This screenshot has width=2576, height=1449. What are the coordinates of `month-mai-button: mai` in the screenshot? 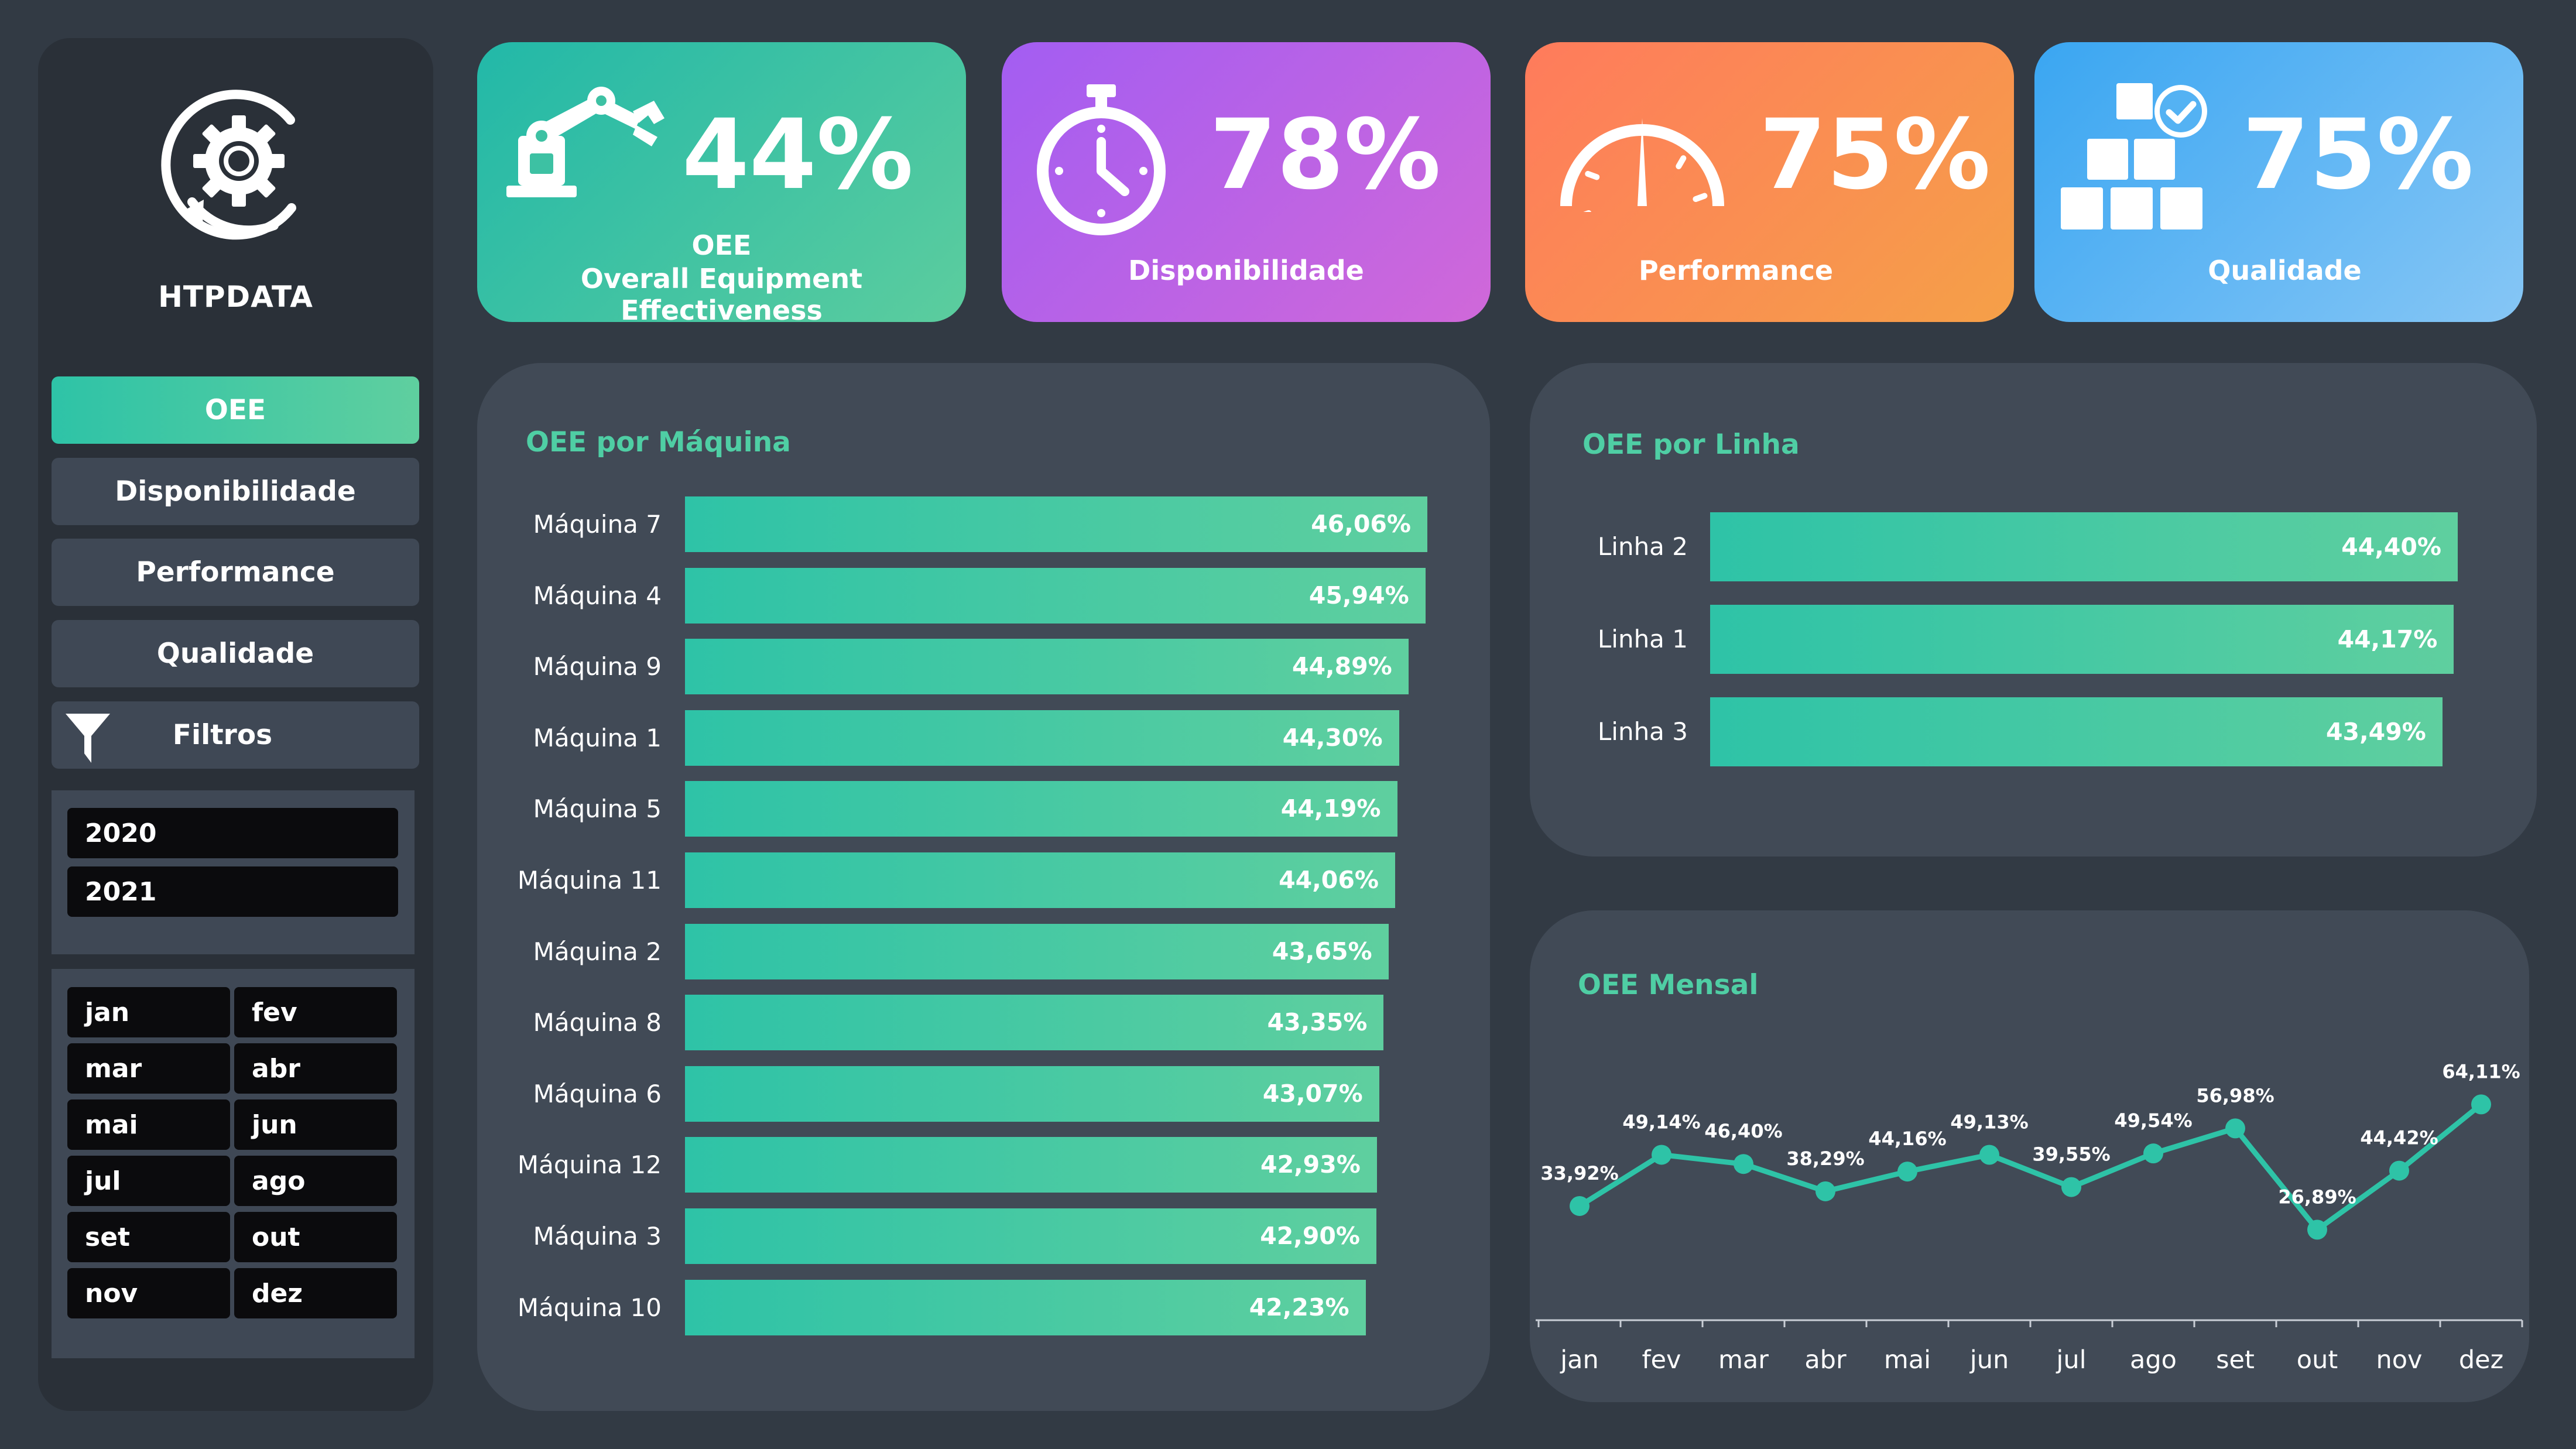 It's located at (148, 1124).